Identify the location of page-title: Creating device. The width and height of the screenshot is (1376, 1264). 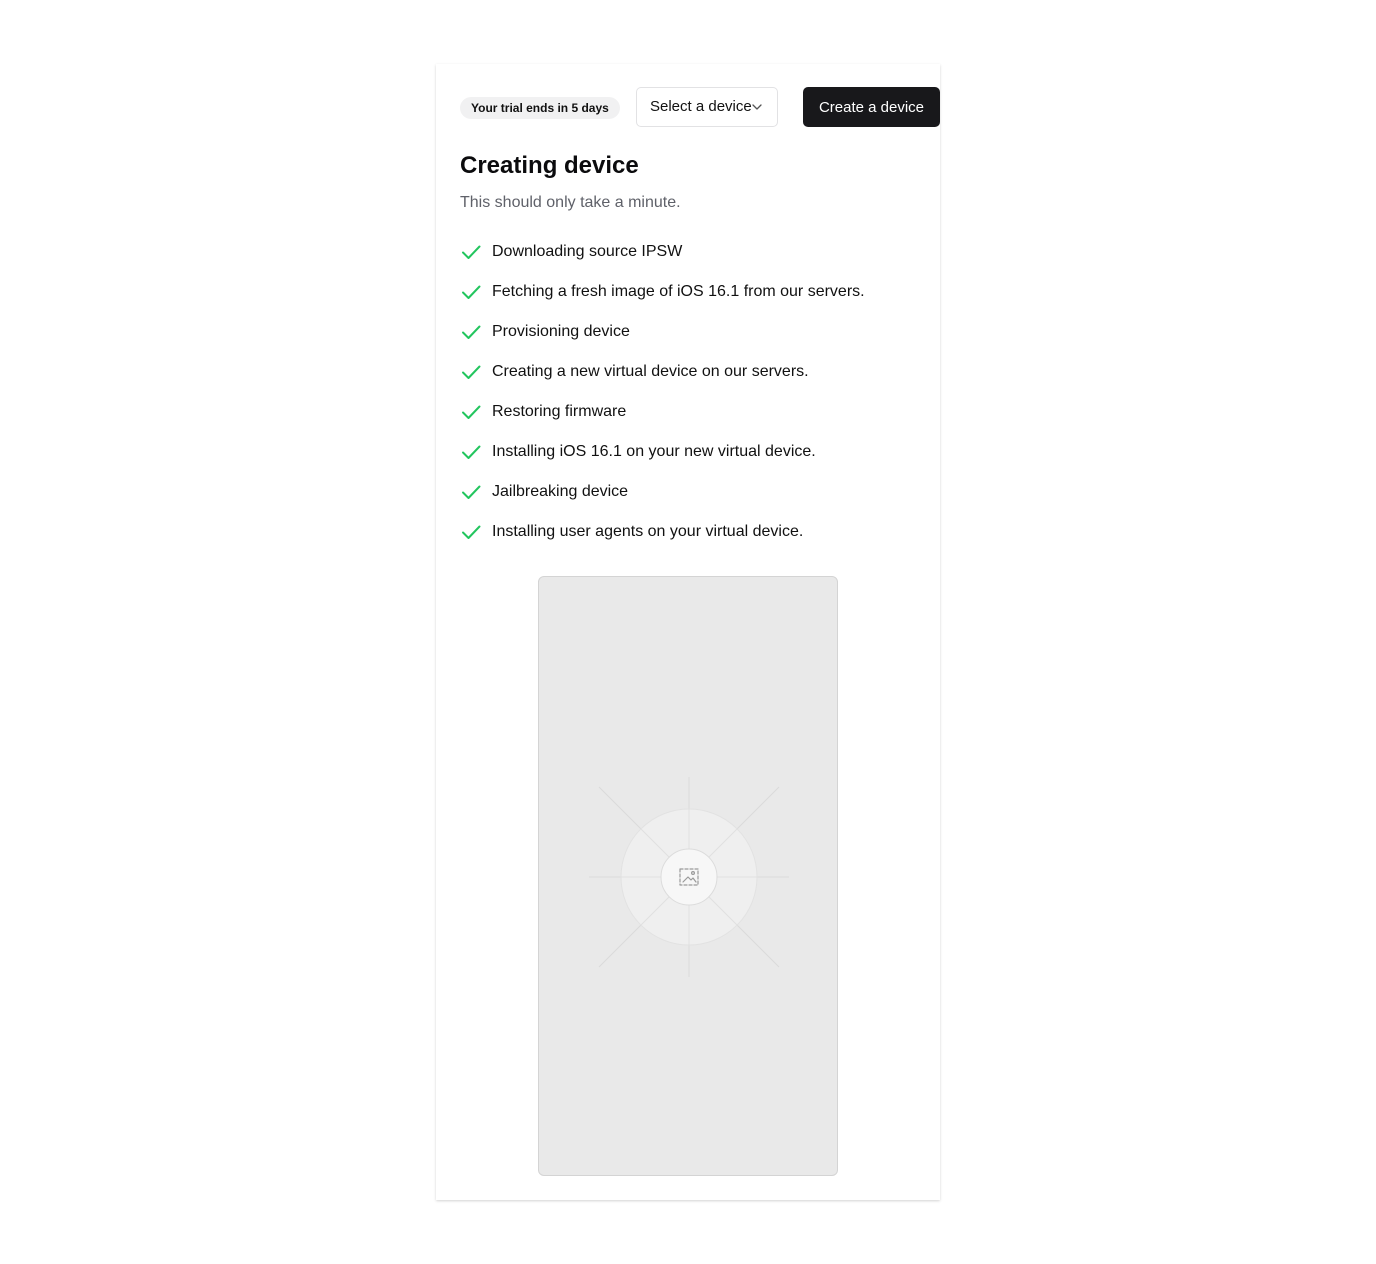
(549, 165).